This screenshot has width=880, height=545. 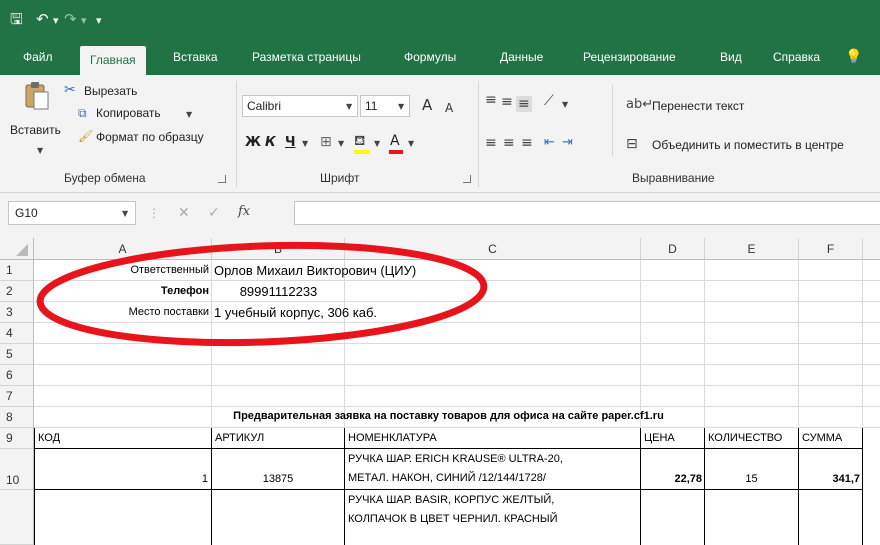 I want to click on tab-page-layout: Разметка страницы, so click(x=306, y=57).